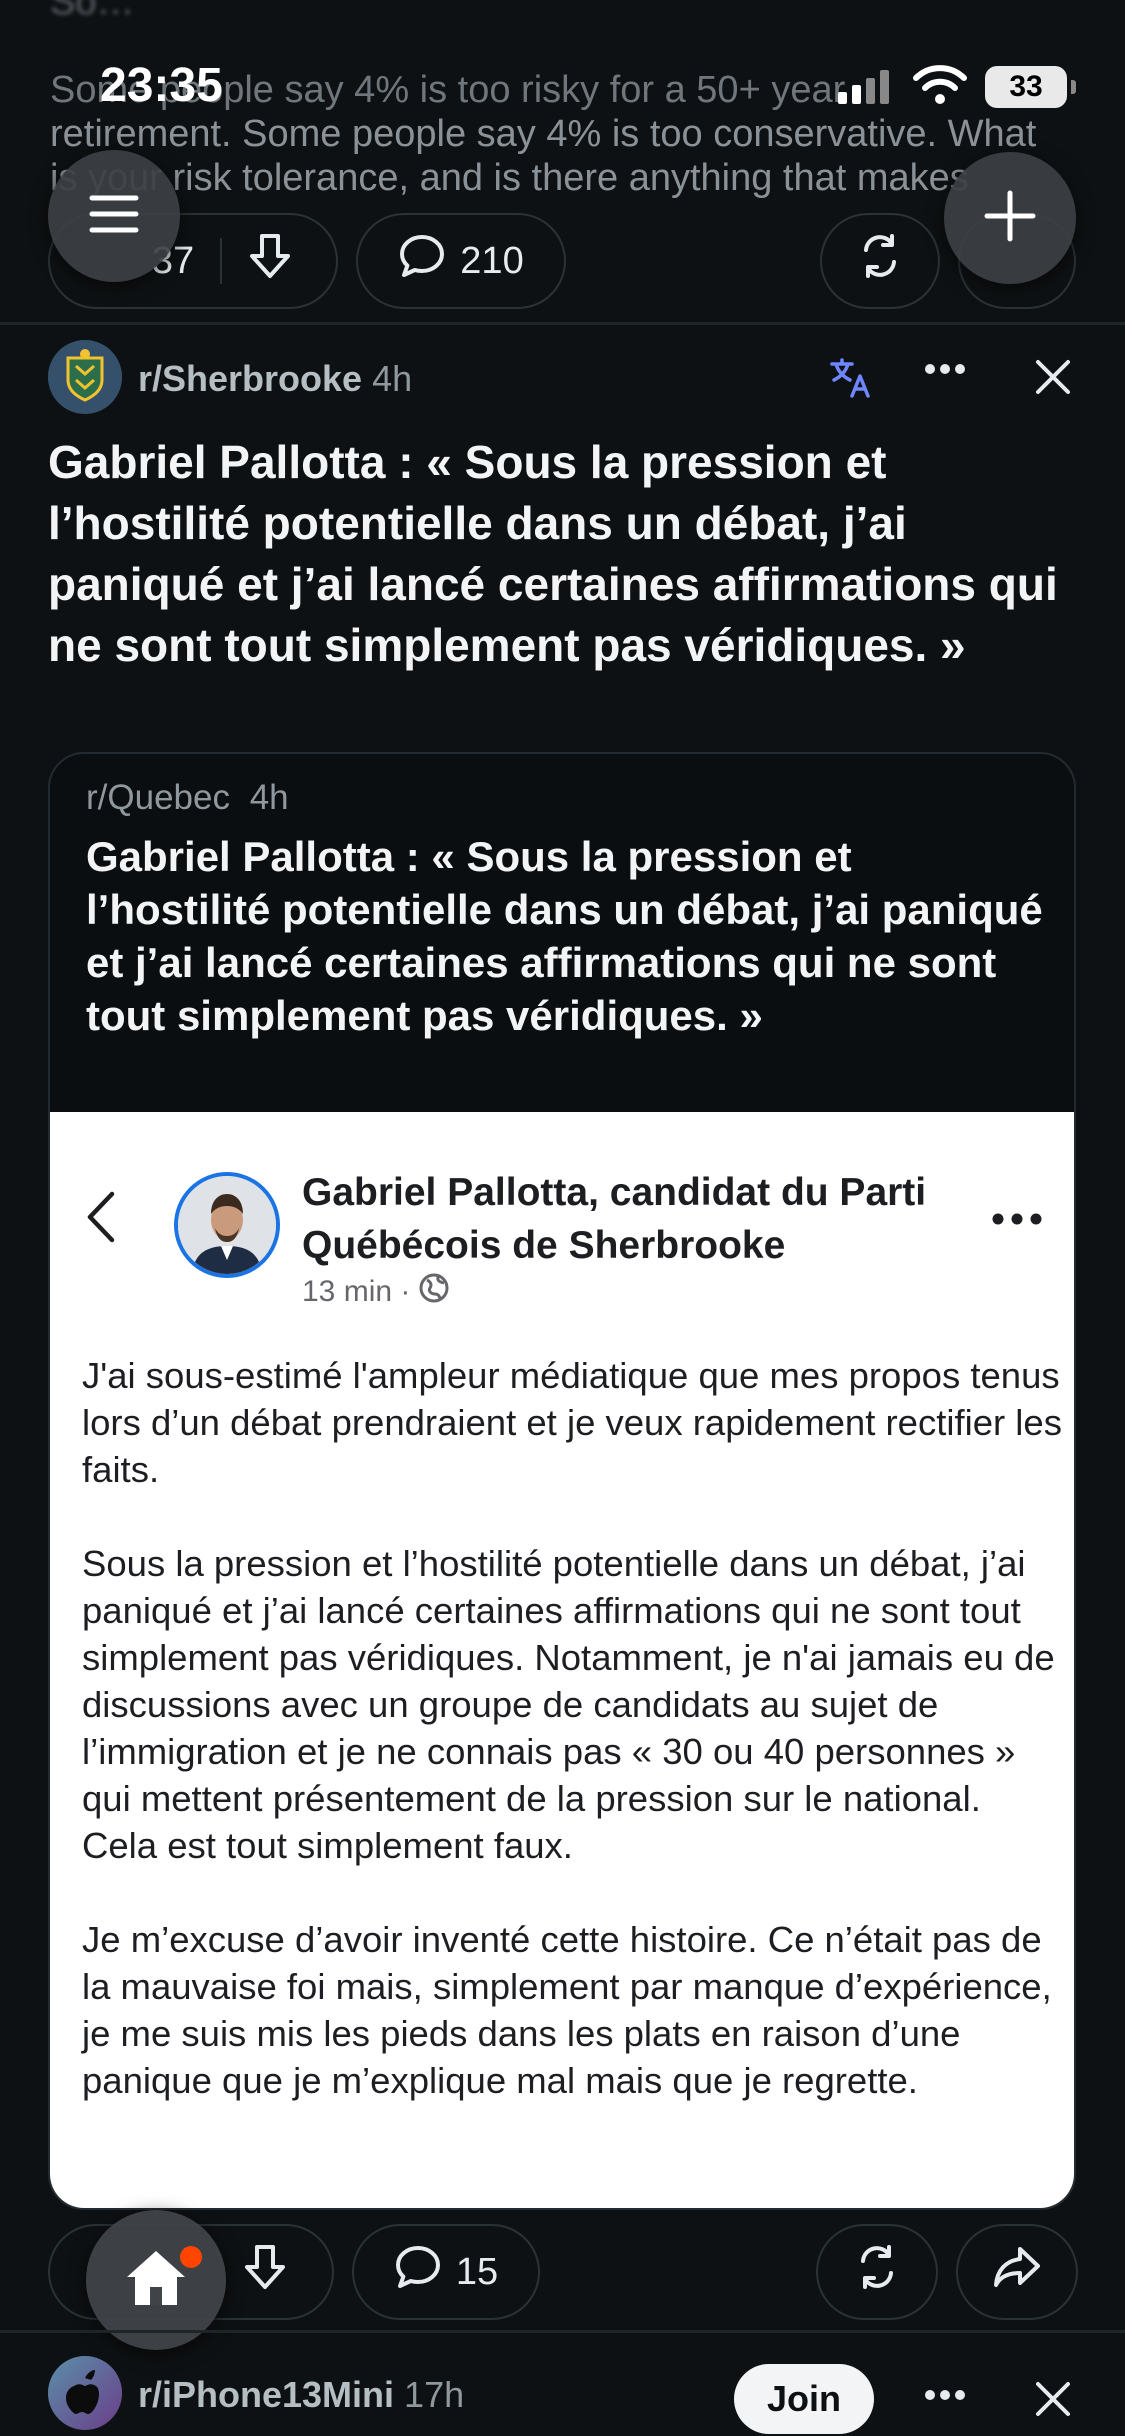 The height and width of the screenshot is (2436, 1125). Describe the element at coordinates (868, 89) in the screenshot. I see `cellular-signal-icon` at that location.